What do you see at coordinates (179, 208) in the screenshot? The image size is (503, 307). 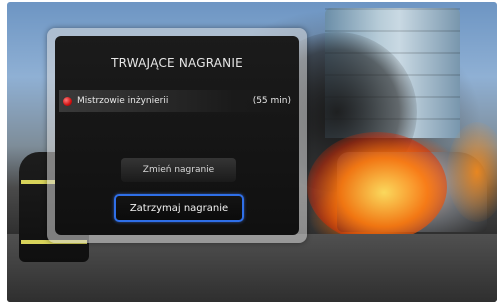 I see `stop-recording-button: Zatrzymaj nagranie` at bounding box center [179, 208].